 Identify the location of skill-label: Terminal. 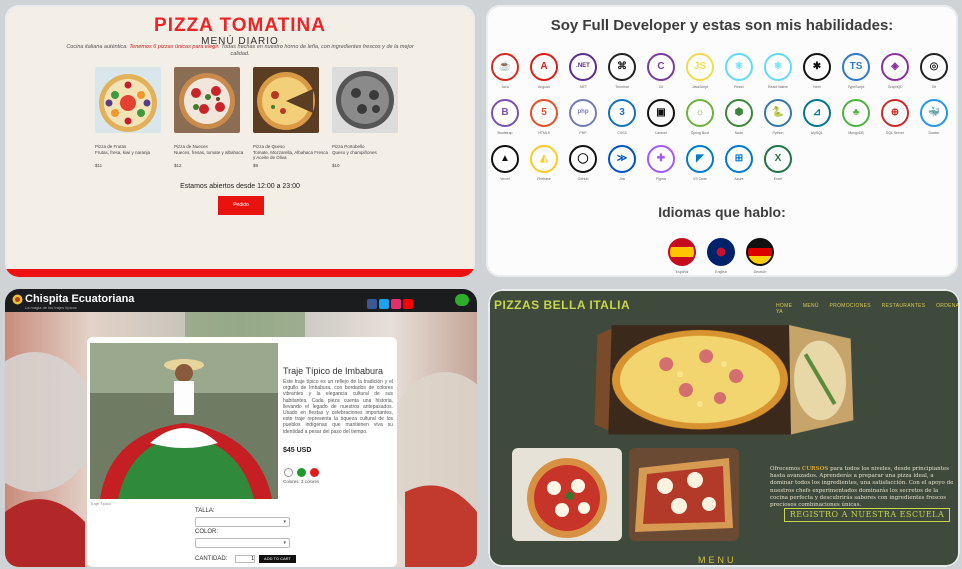
(622, 87).